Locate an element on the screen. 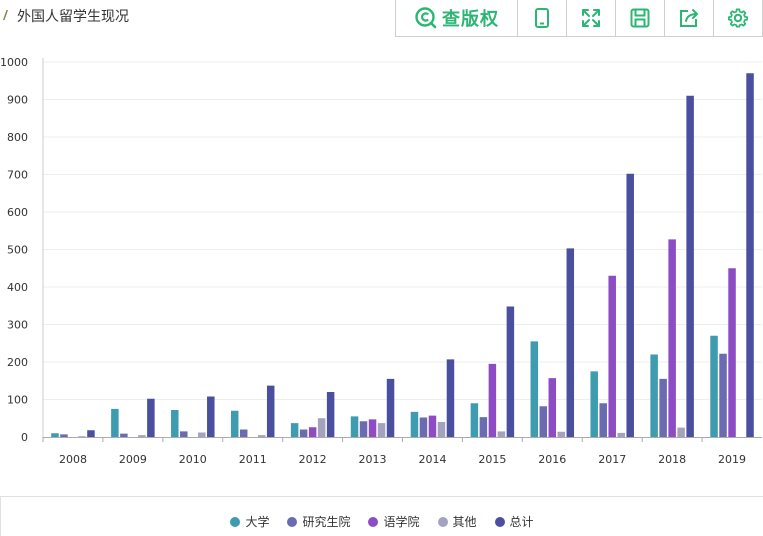  legend-label: 研究生院 is located at coordinates (326, 522).